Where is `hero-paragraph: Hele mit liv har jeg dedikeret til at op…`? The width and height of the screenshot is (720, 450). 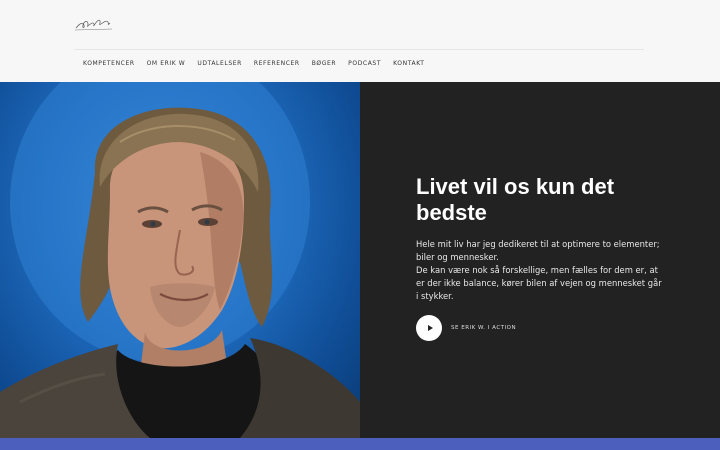 hero-paragraph: Hele mit liv har jeg dedikeret til at op… is located at coordinates (538, 250).